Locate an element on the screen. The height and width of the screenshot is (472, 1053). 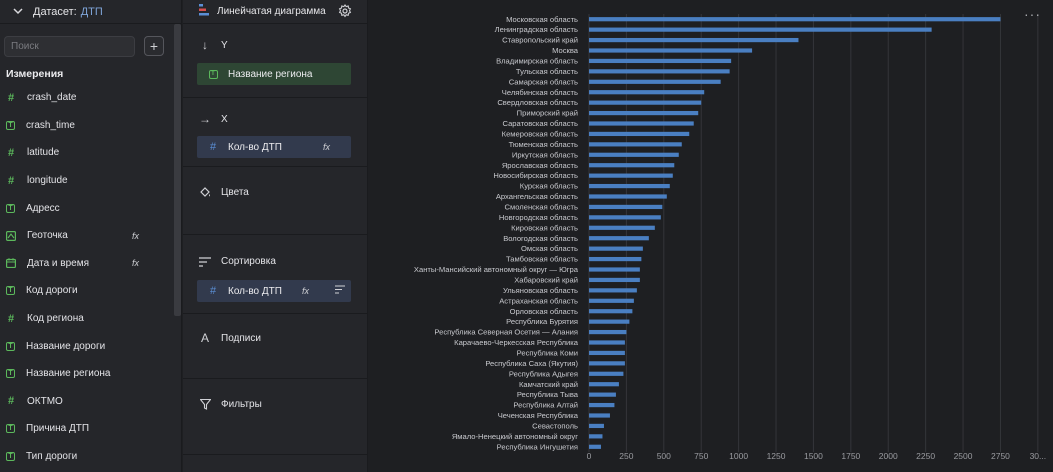
y-field-chip: T Название региона is located at coordinates (274, 74).